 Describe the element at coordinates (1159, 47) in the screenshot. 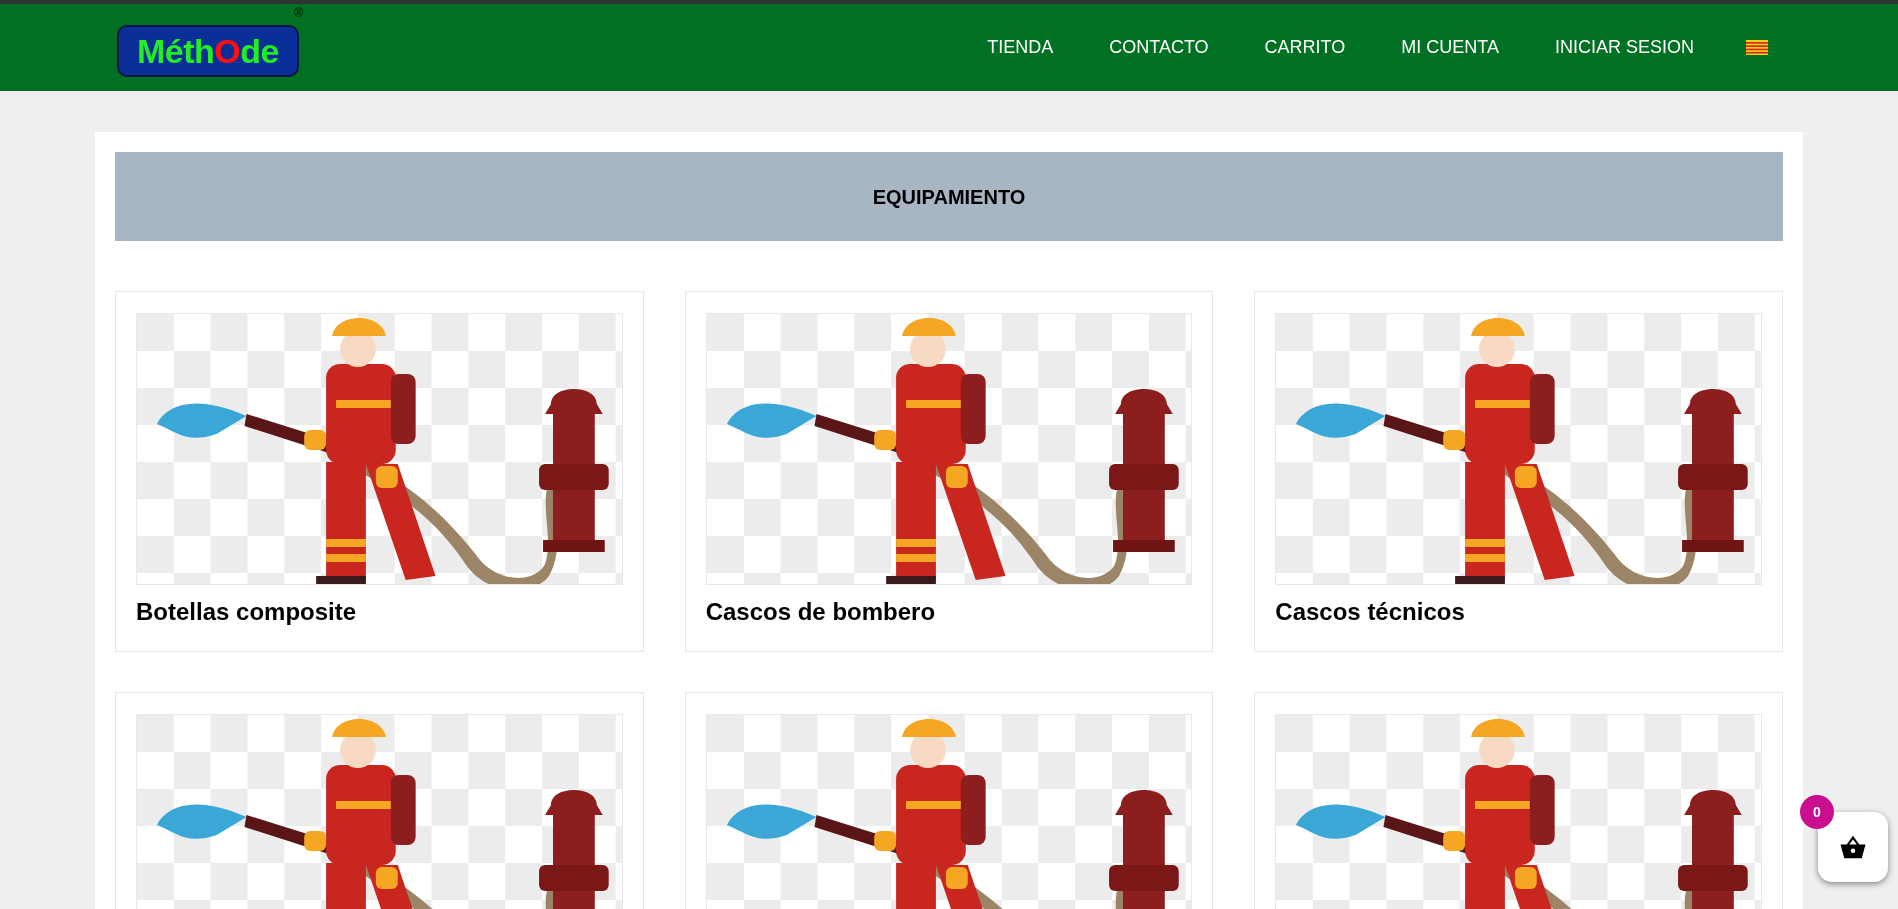

I see `nav-link: CONTACTO` at that location.